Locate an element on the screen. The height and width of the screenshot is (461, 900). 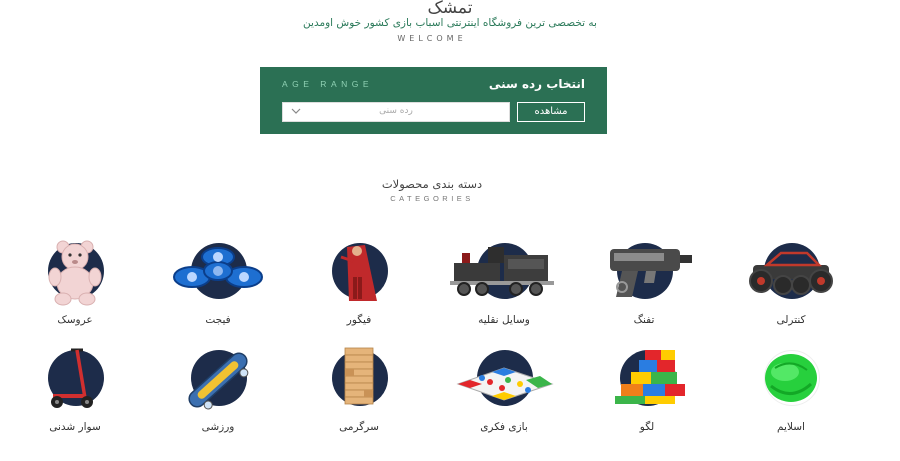
category-gun: تفنگ is located at coordinates (644, 290).